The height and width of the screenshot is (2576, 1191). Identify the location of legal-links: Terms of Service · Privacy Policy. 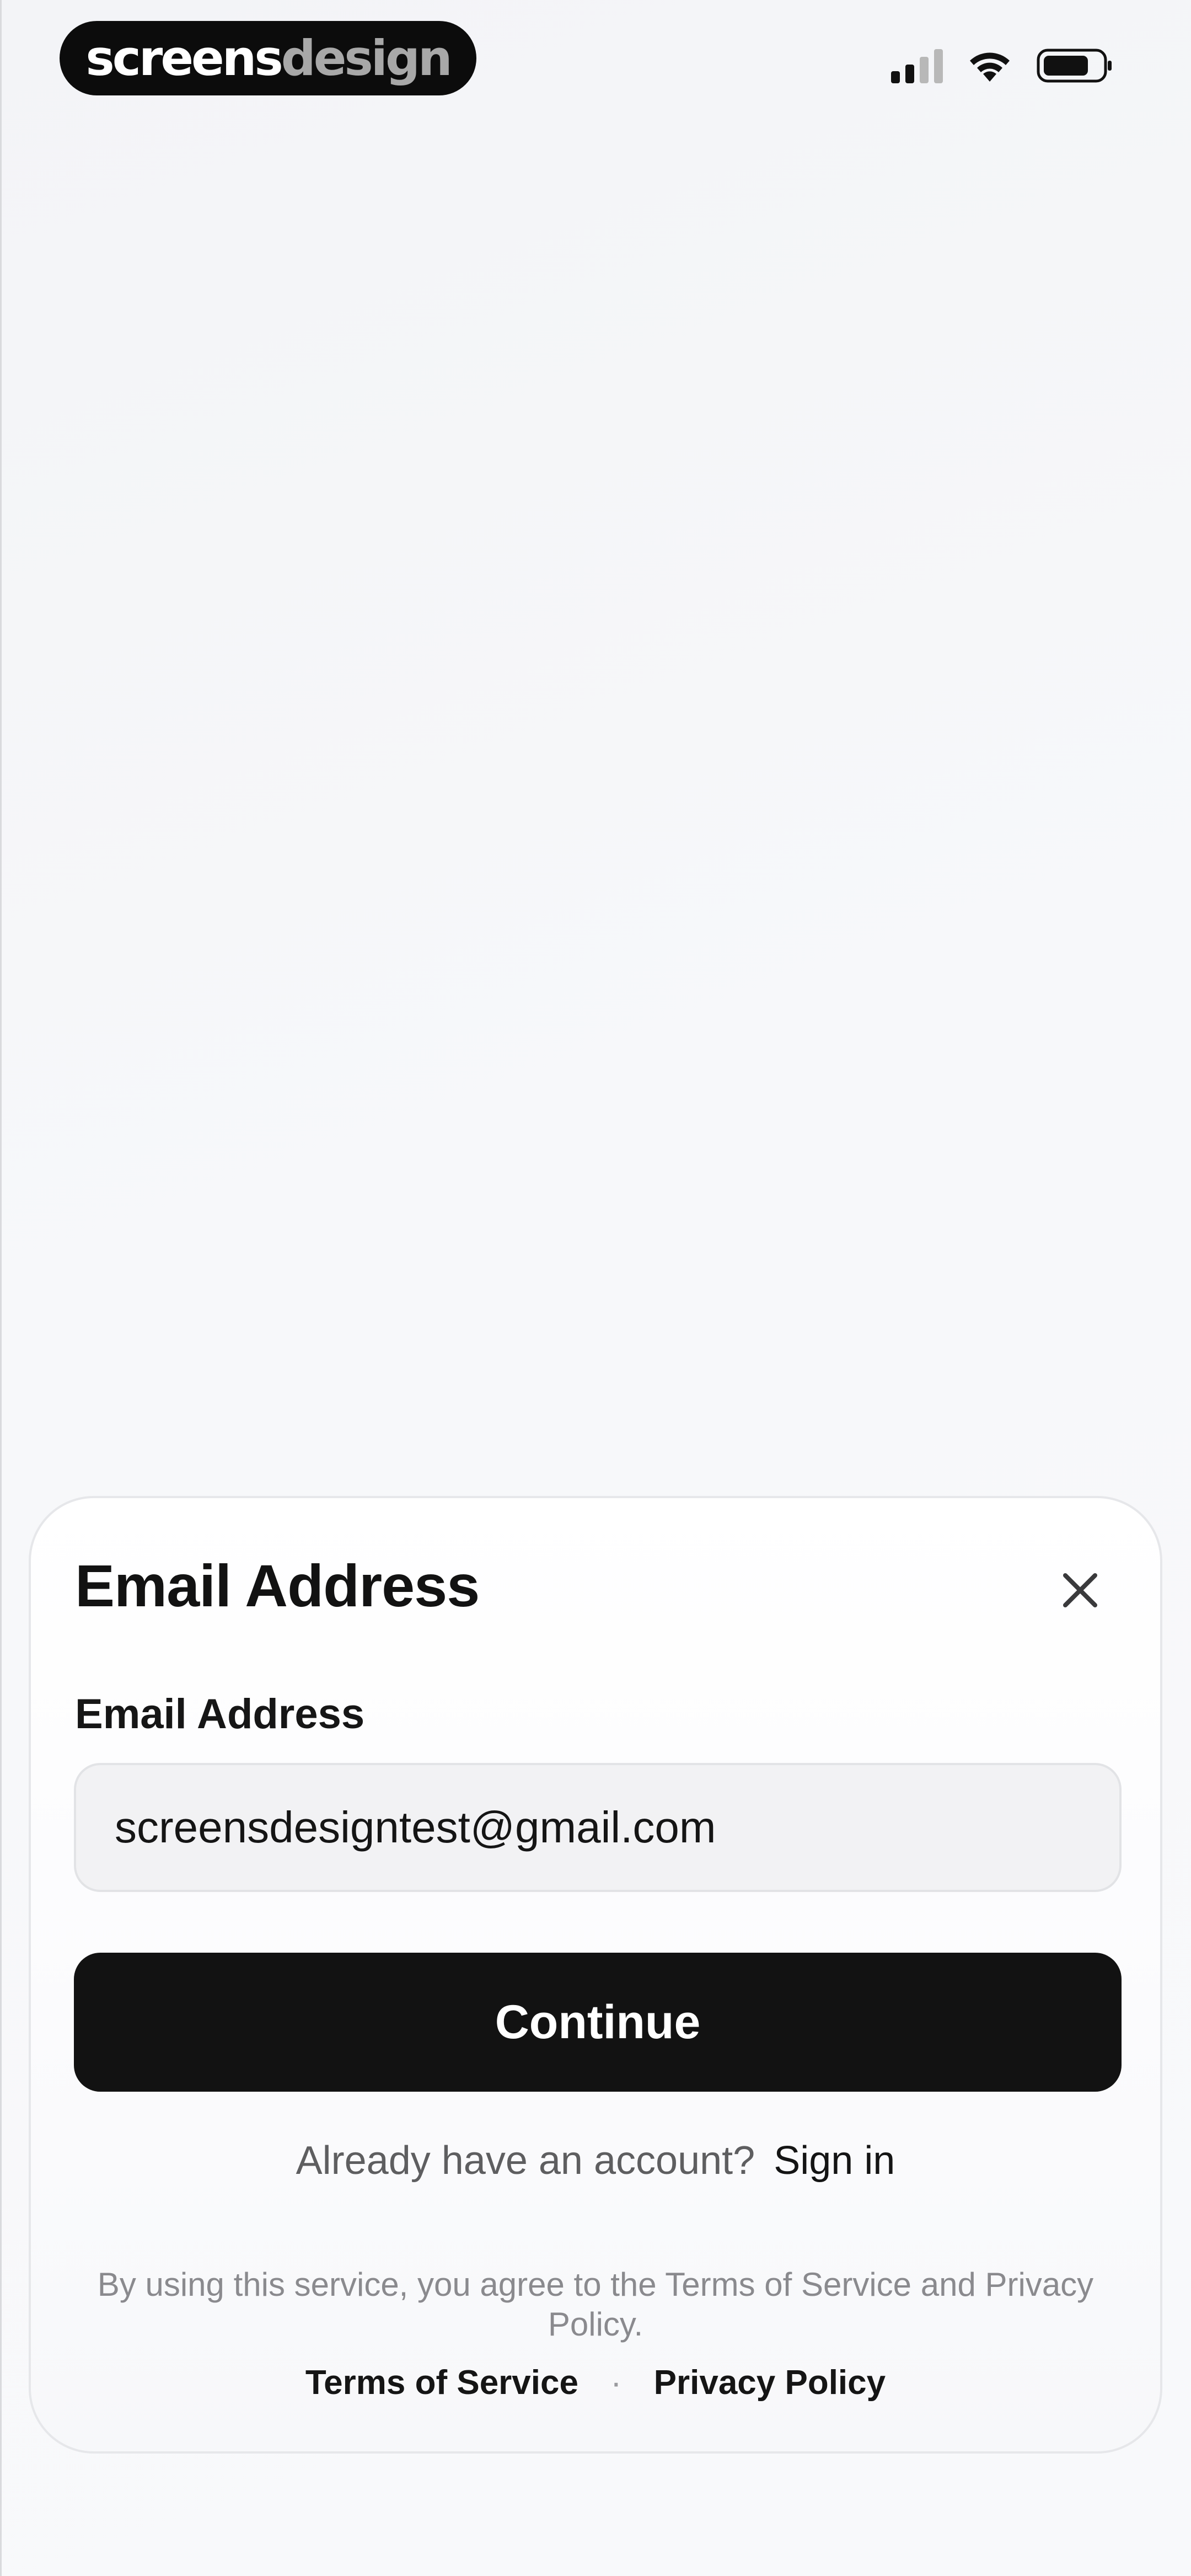
(595, 2382).